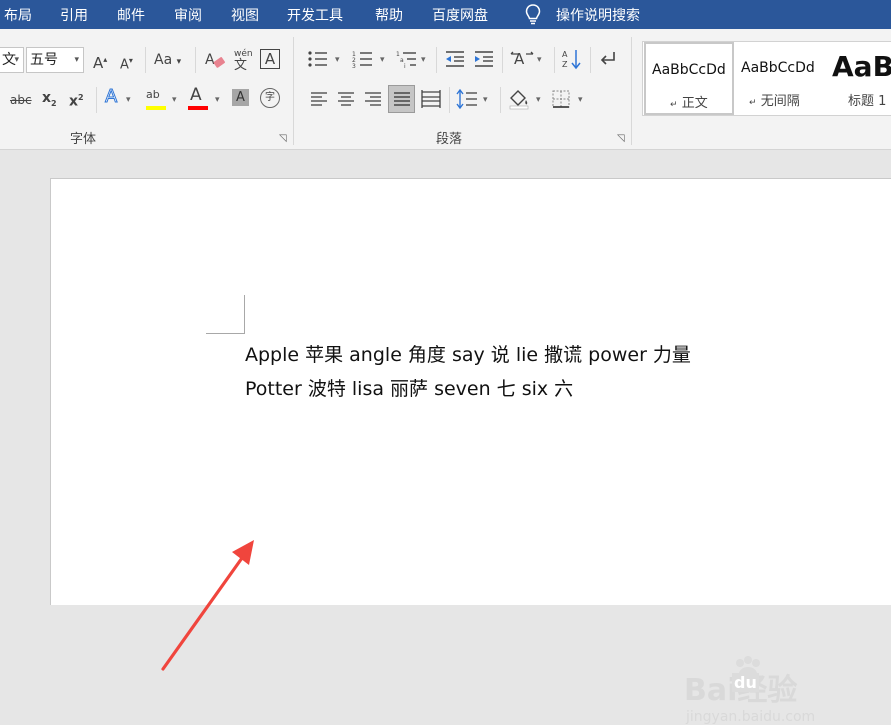 The width and height of the screenshot is (891, 725). Describe the element at coordinates (363, 59) in the screenshot. I see `numbering-icon: 123` at that location.